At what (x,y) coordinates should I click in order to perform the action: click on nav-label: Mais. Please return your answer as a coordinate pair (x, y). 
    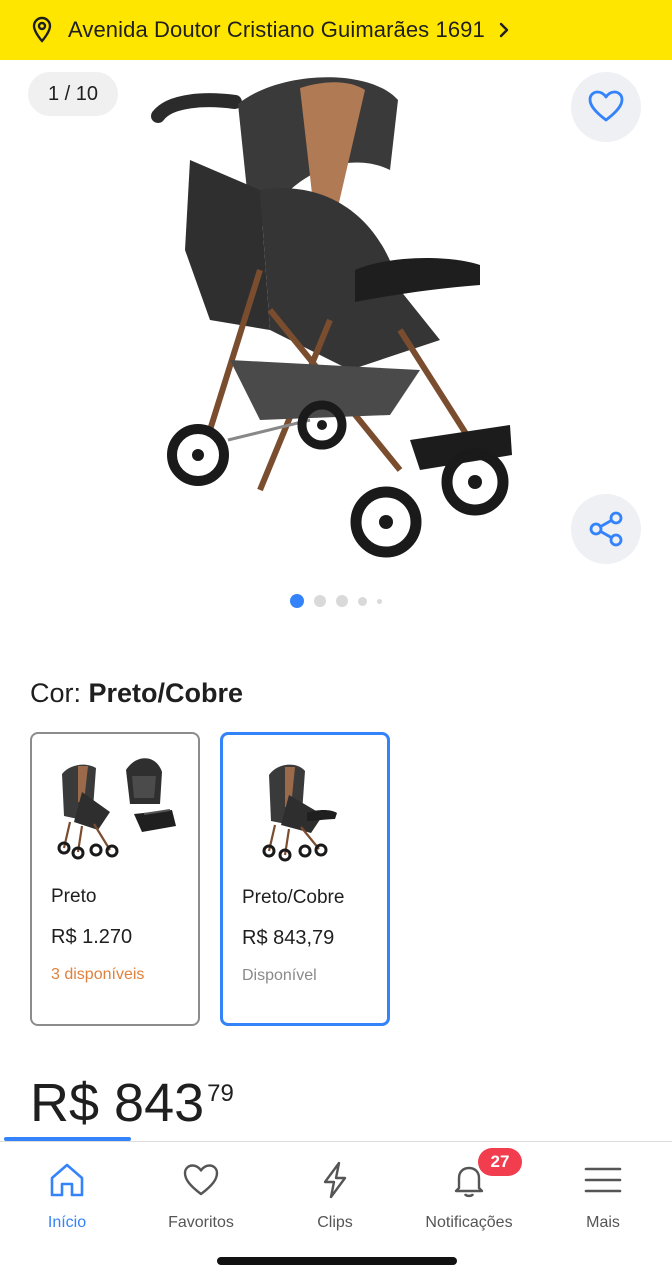
    Looking at the image, I should click on (603, 1222).